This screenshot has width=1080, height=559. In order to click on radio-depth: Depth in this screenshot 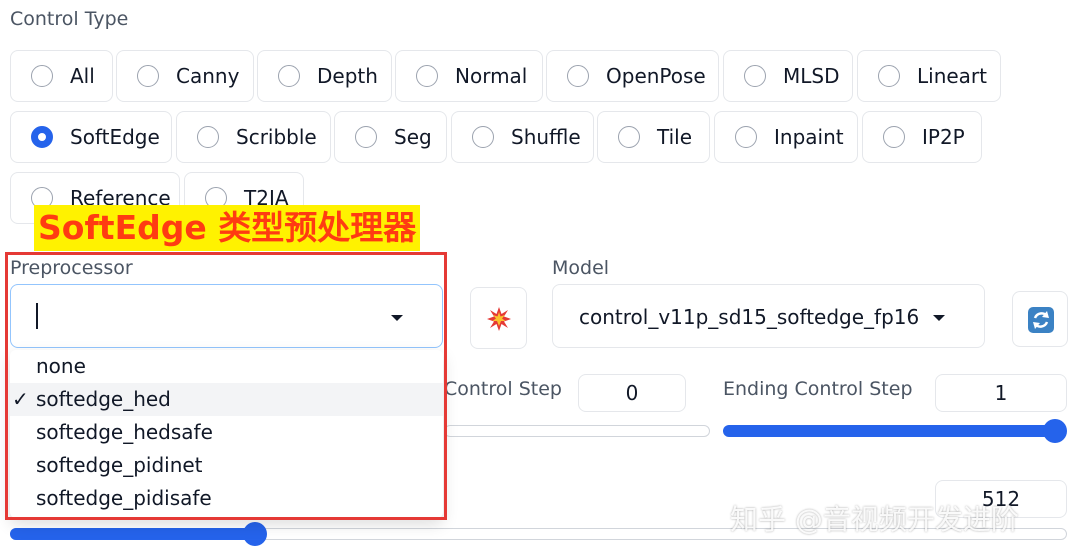, I will do `click(324, 76)`.